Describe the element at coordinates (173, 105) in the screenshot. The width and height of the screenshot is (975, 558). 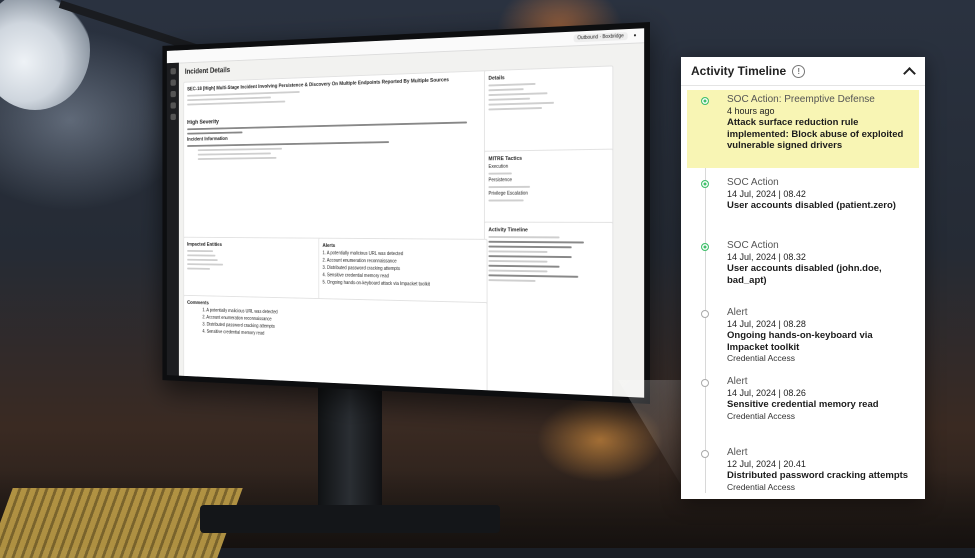
I see `nav-icon-reports` at that location.